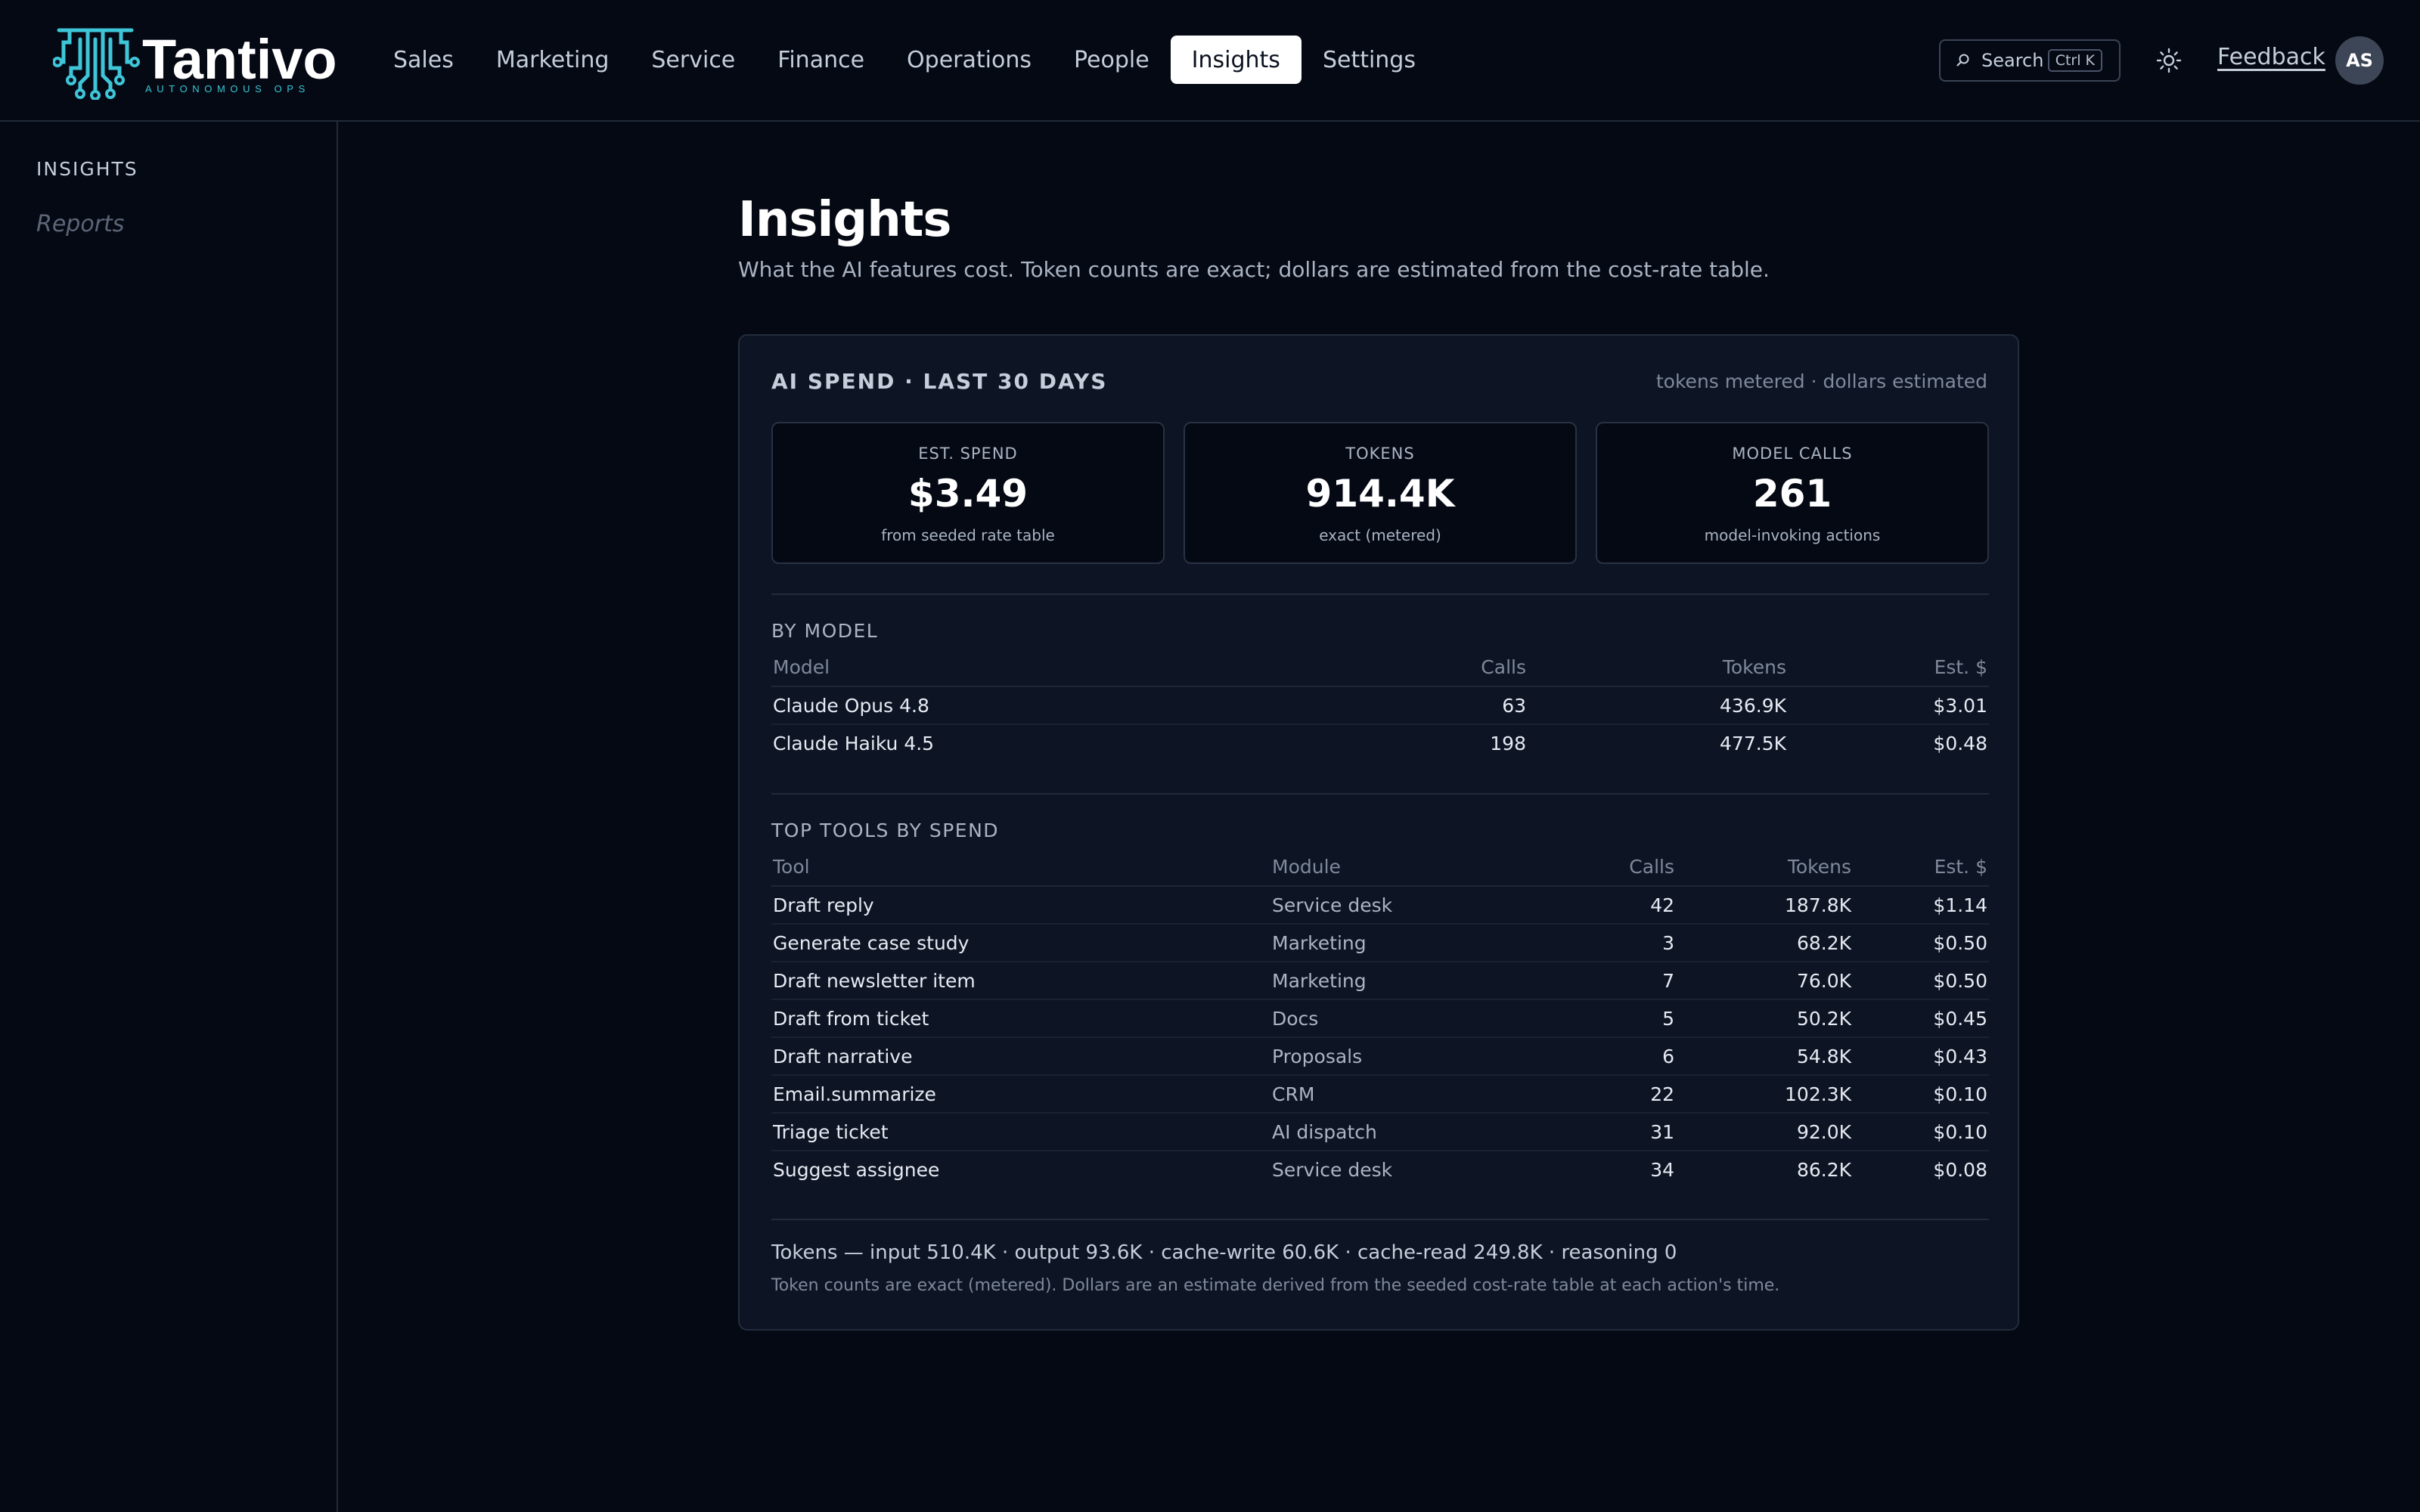 The height and width of the screenshot is (1512, 2420). I want to click on kpi-model-calls: MODEL CALLS 261 model-invoking actions, so click(1792, 493).